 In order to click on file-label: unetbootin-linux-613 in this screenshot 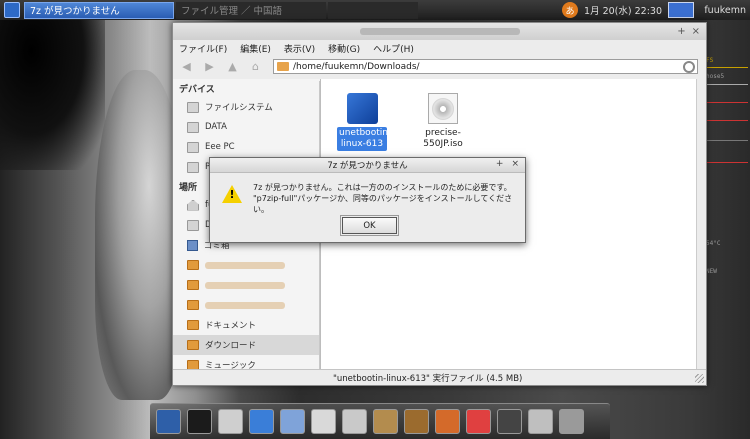, I will do `click(364, 139)`.